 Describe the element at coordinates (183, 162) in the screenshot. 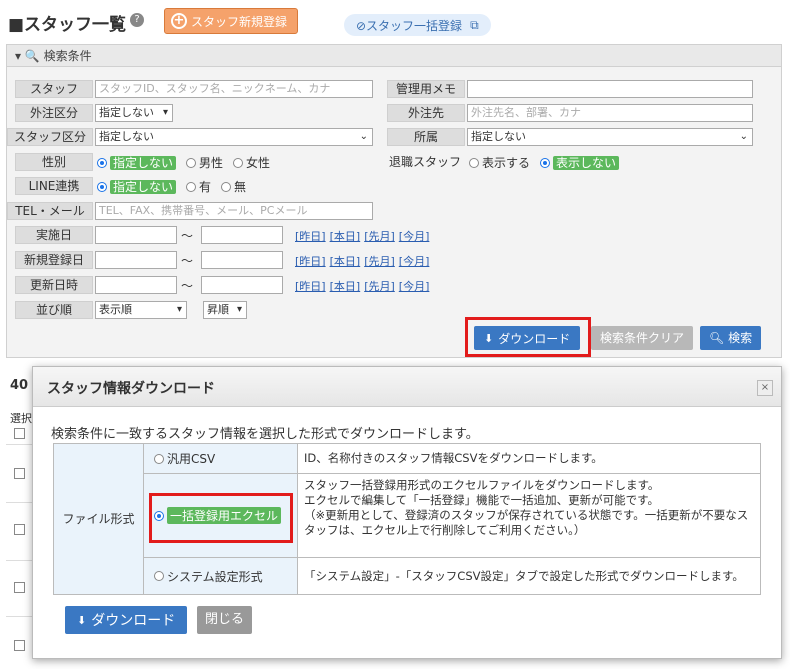

I see `gender-radio-group: 指定しない 男性 女性` at that location.